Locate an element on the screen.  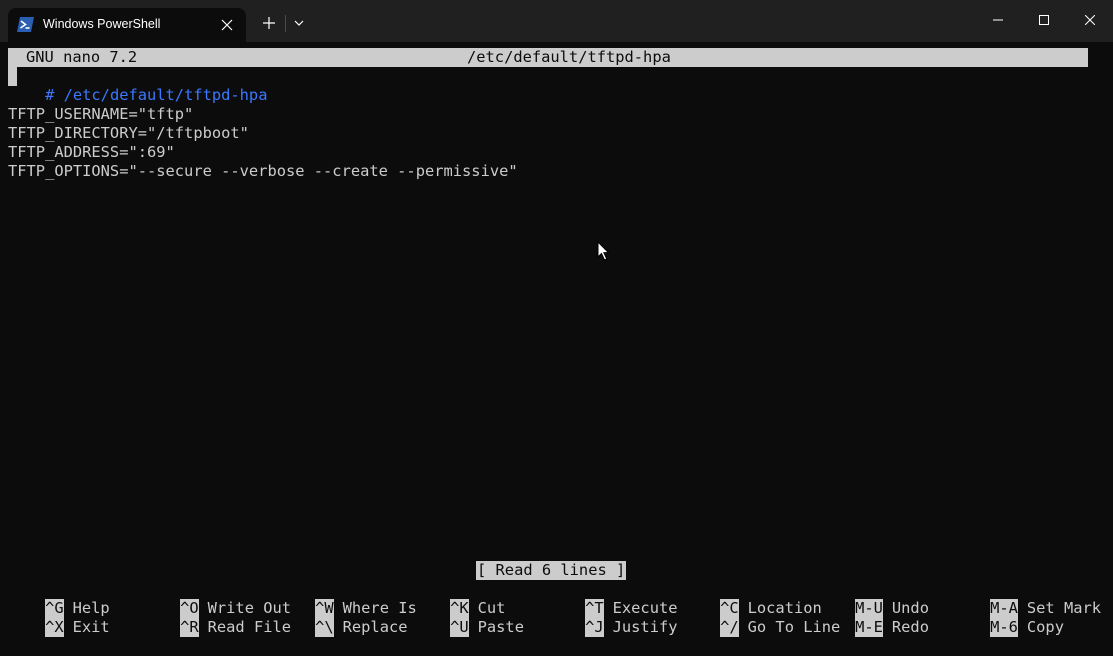
shortcut-justify: ^J Justify is located at coordinates (613, 618).